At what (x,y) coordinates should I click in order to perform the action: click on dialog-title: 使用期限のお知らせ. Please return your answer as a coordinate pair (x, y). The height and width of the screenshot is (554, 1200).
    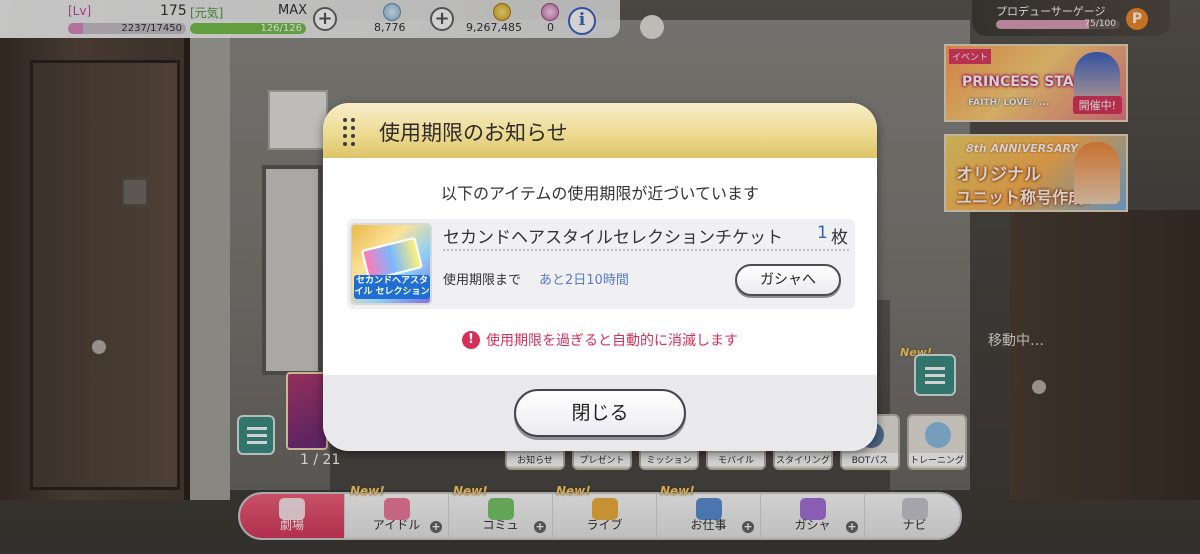
    Looking at the image, I should click on (473, 133).